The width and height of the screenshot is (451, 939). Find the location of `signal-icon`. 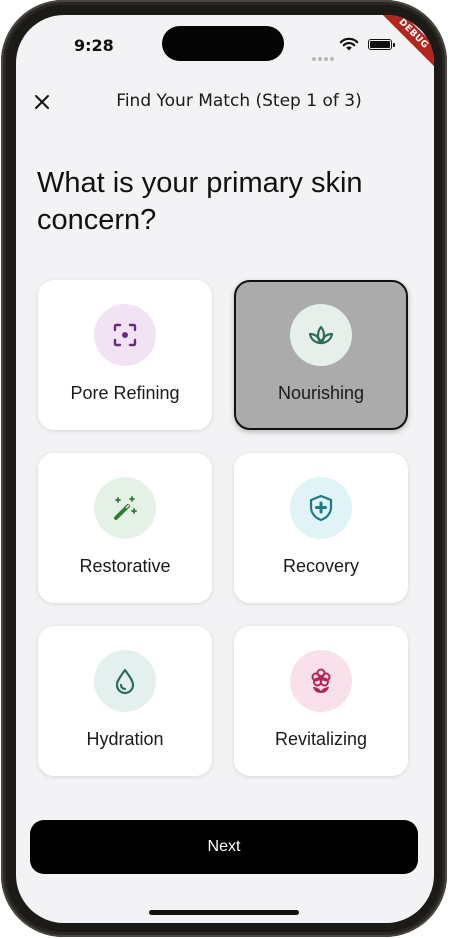

signal-icon is located at coordinates (324, 55).